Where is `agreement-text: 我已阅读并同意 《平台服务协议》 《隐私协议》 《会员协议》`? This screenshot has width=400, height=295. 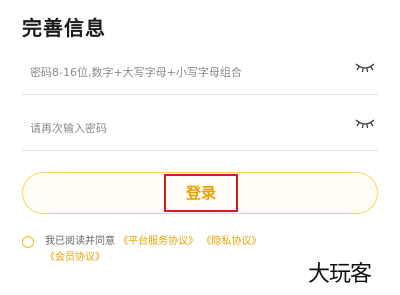 agreement-text: 我已阅读并同意 《平台服务协议》 《隐私协议》 《会员协议》 is located at coordinates (195, 250).